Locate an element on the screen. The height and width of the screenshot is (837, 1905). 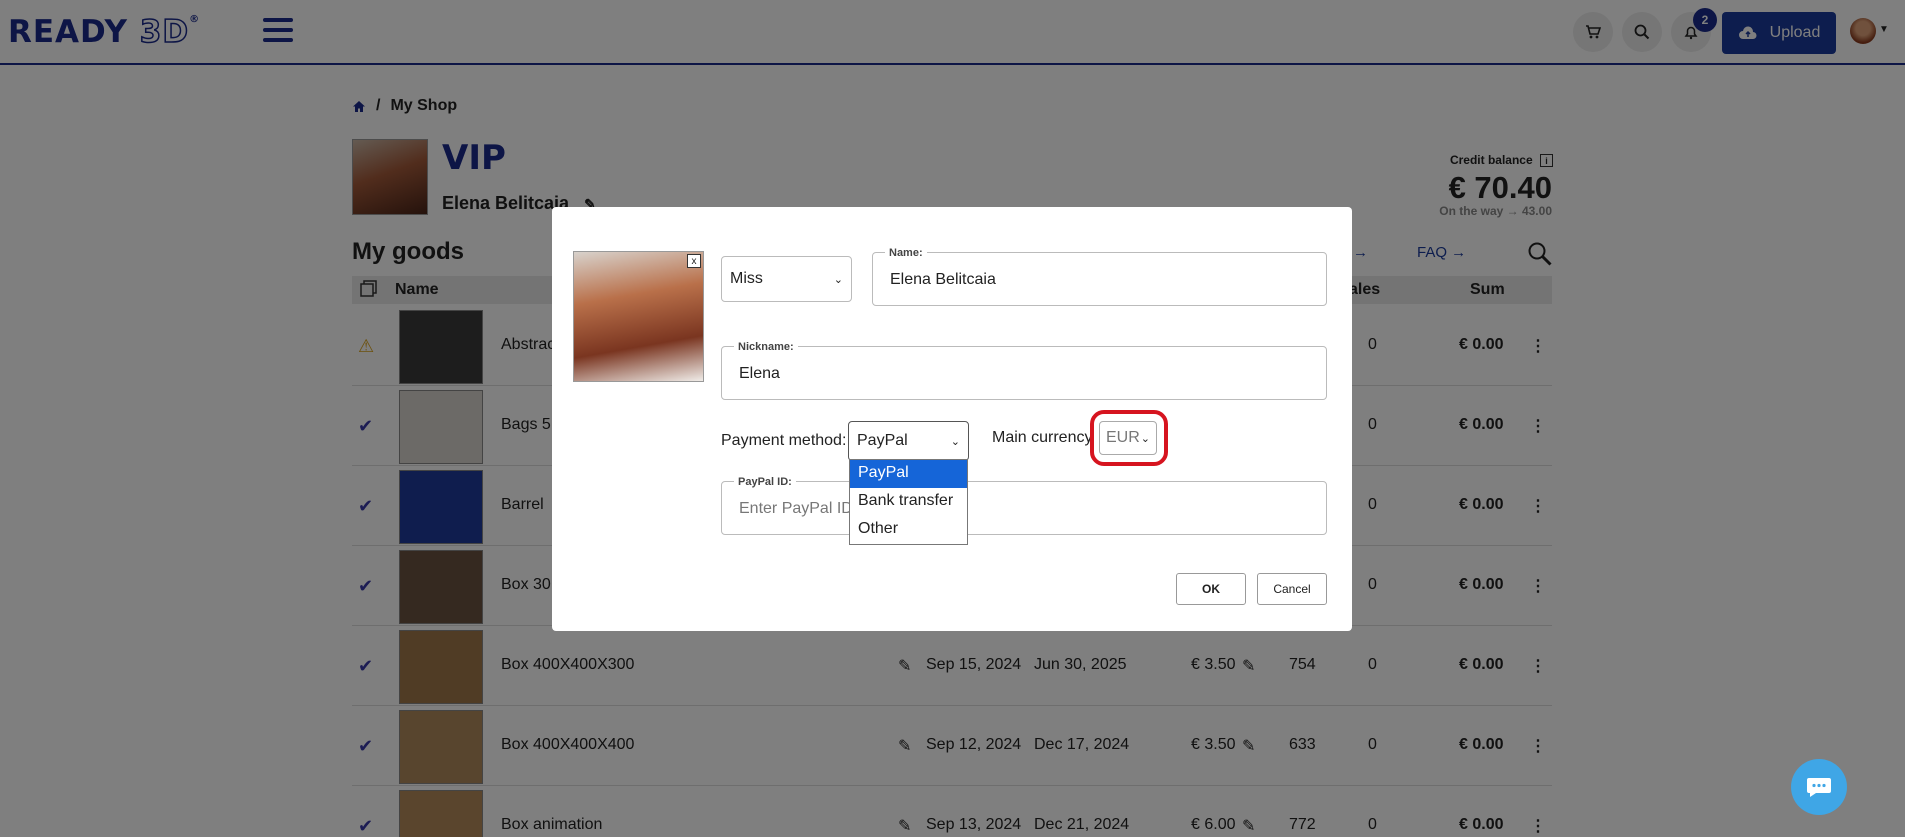
nickname-field: Nickname: Elena is located at coordinates (1024, 370).